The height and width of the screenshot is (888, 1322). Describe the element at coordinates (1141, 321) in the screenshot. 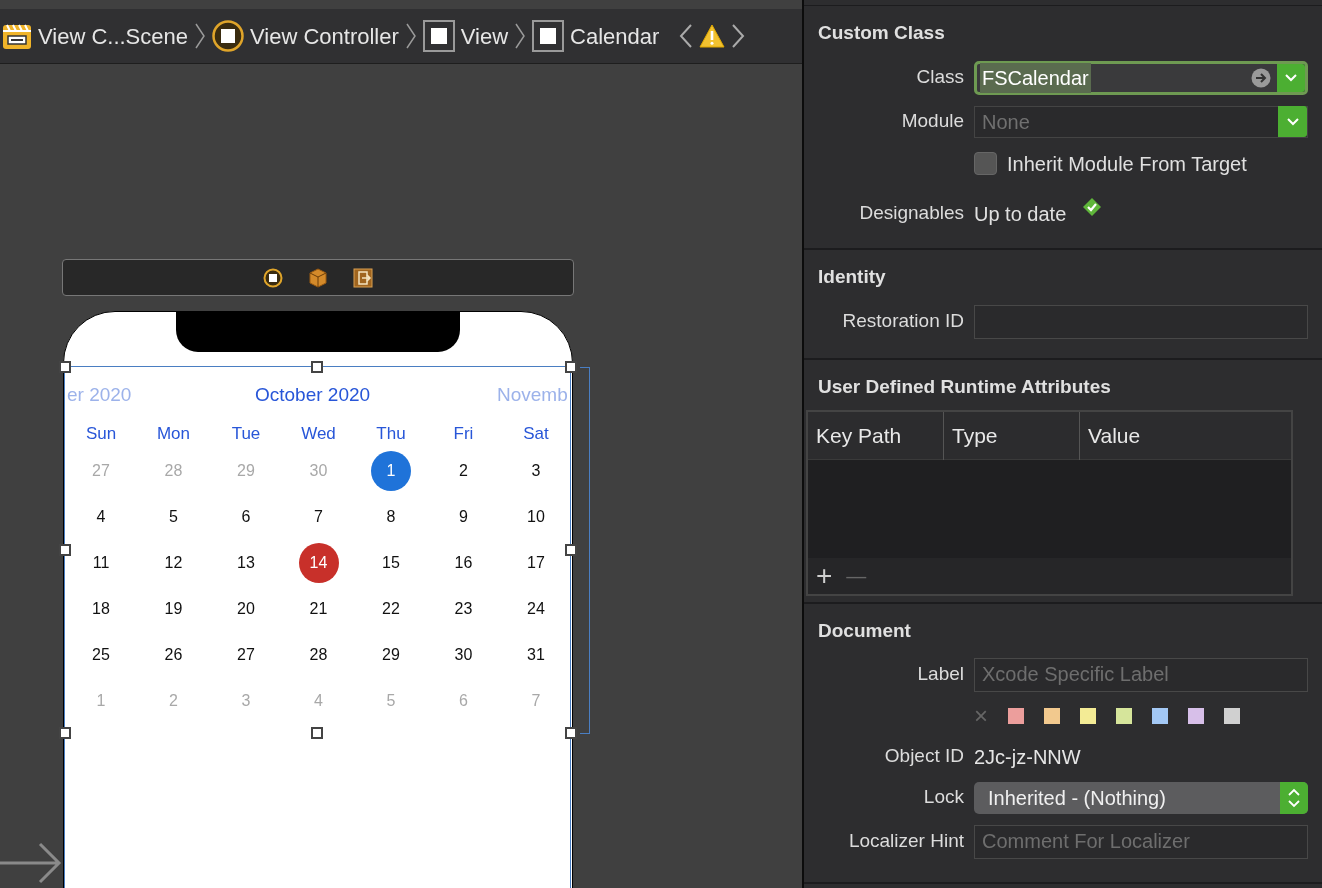

I see `restoration-id-field` at that location.